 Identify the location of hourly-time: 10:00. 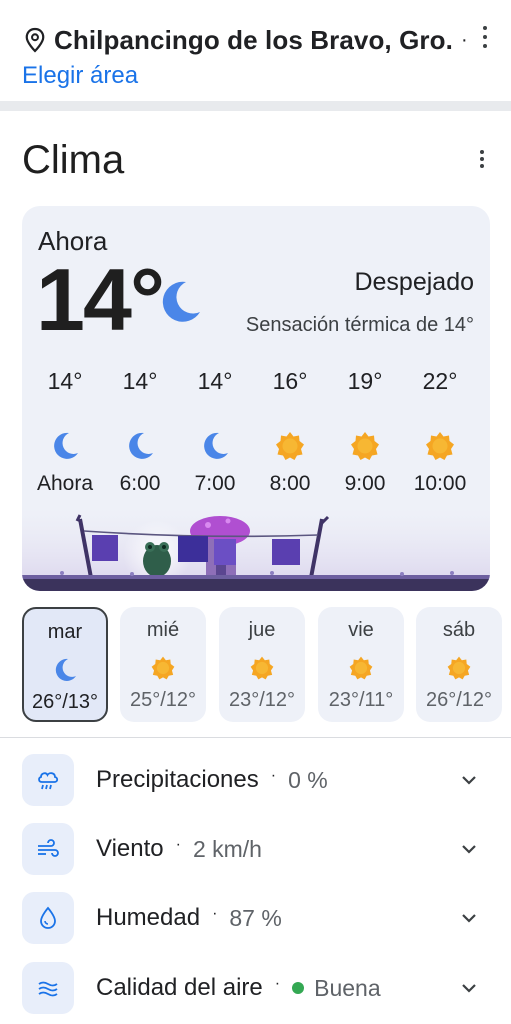
(440, 483).